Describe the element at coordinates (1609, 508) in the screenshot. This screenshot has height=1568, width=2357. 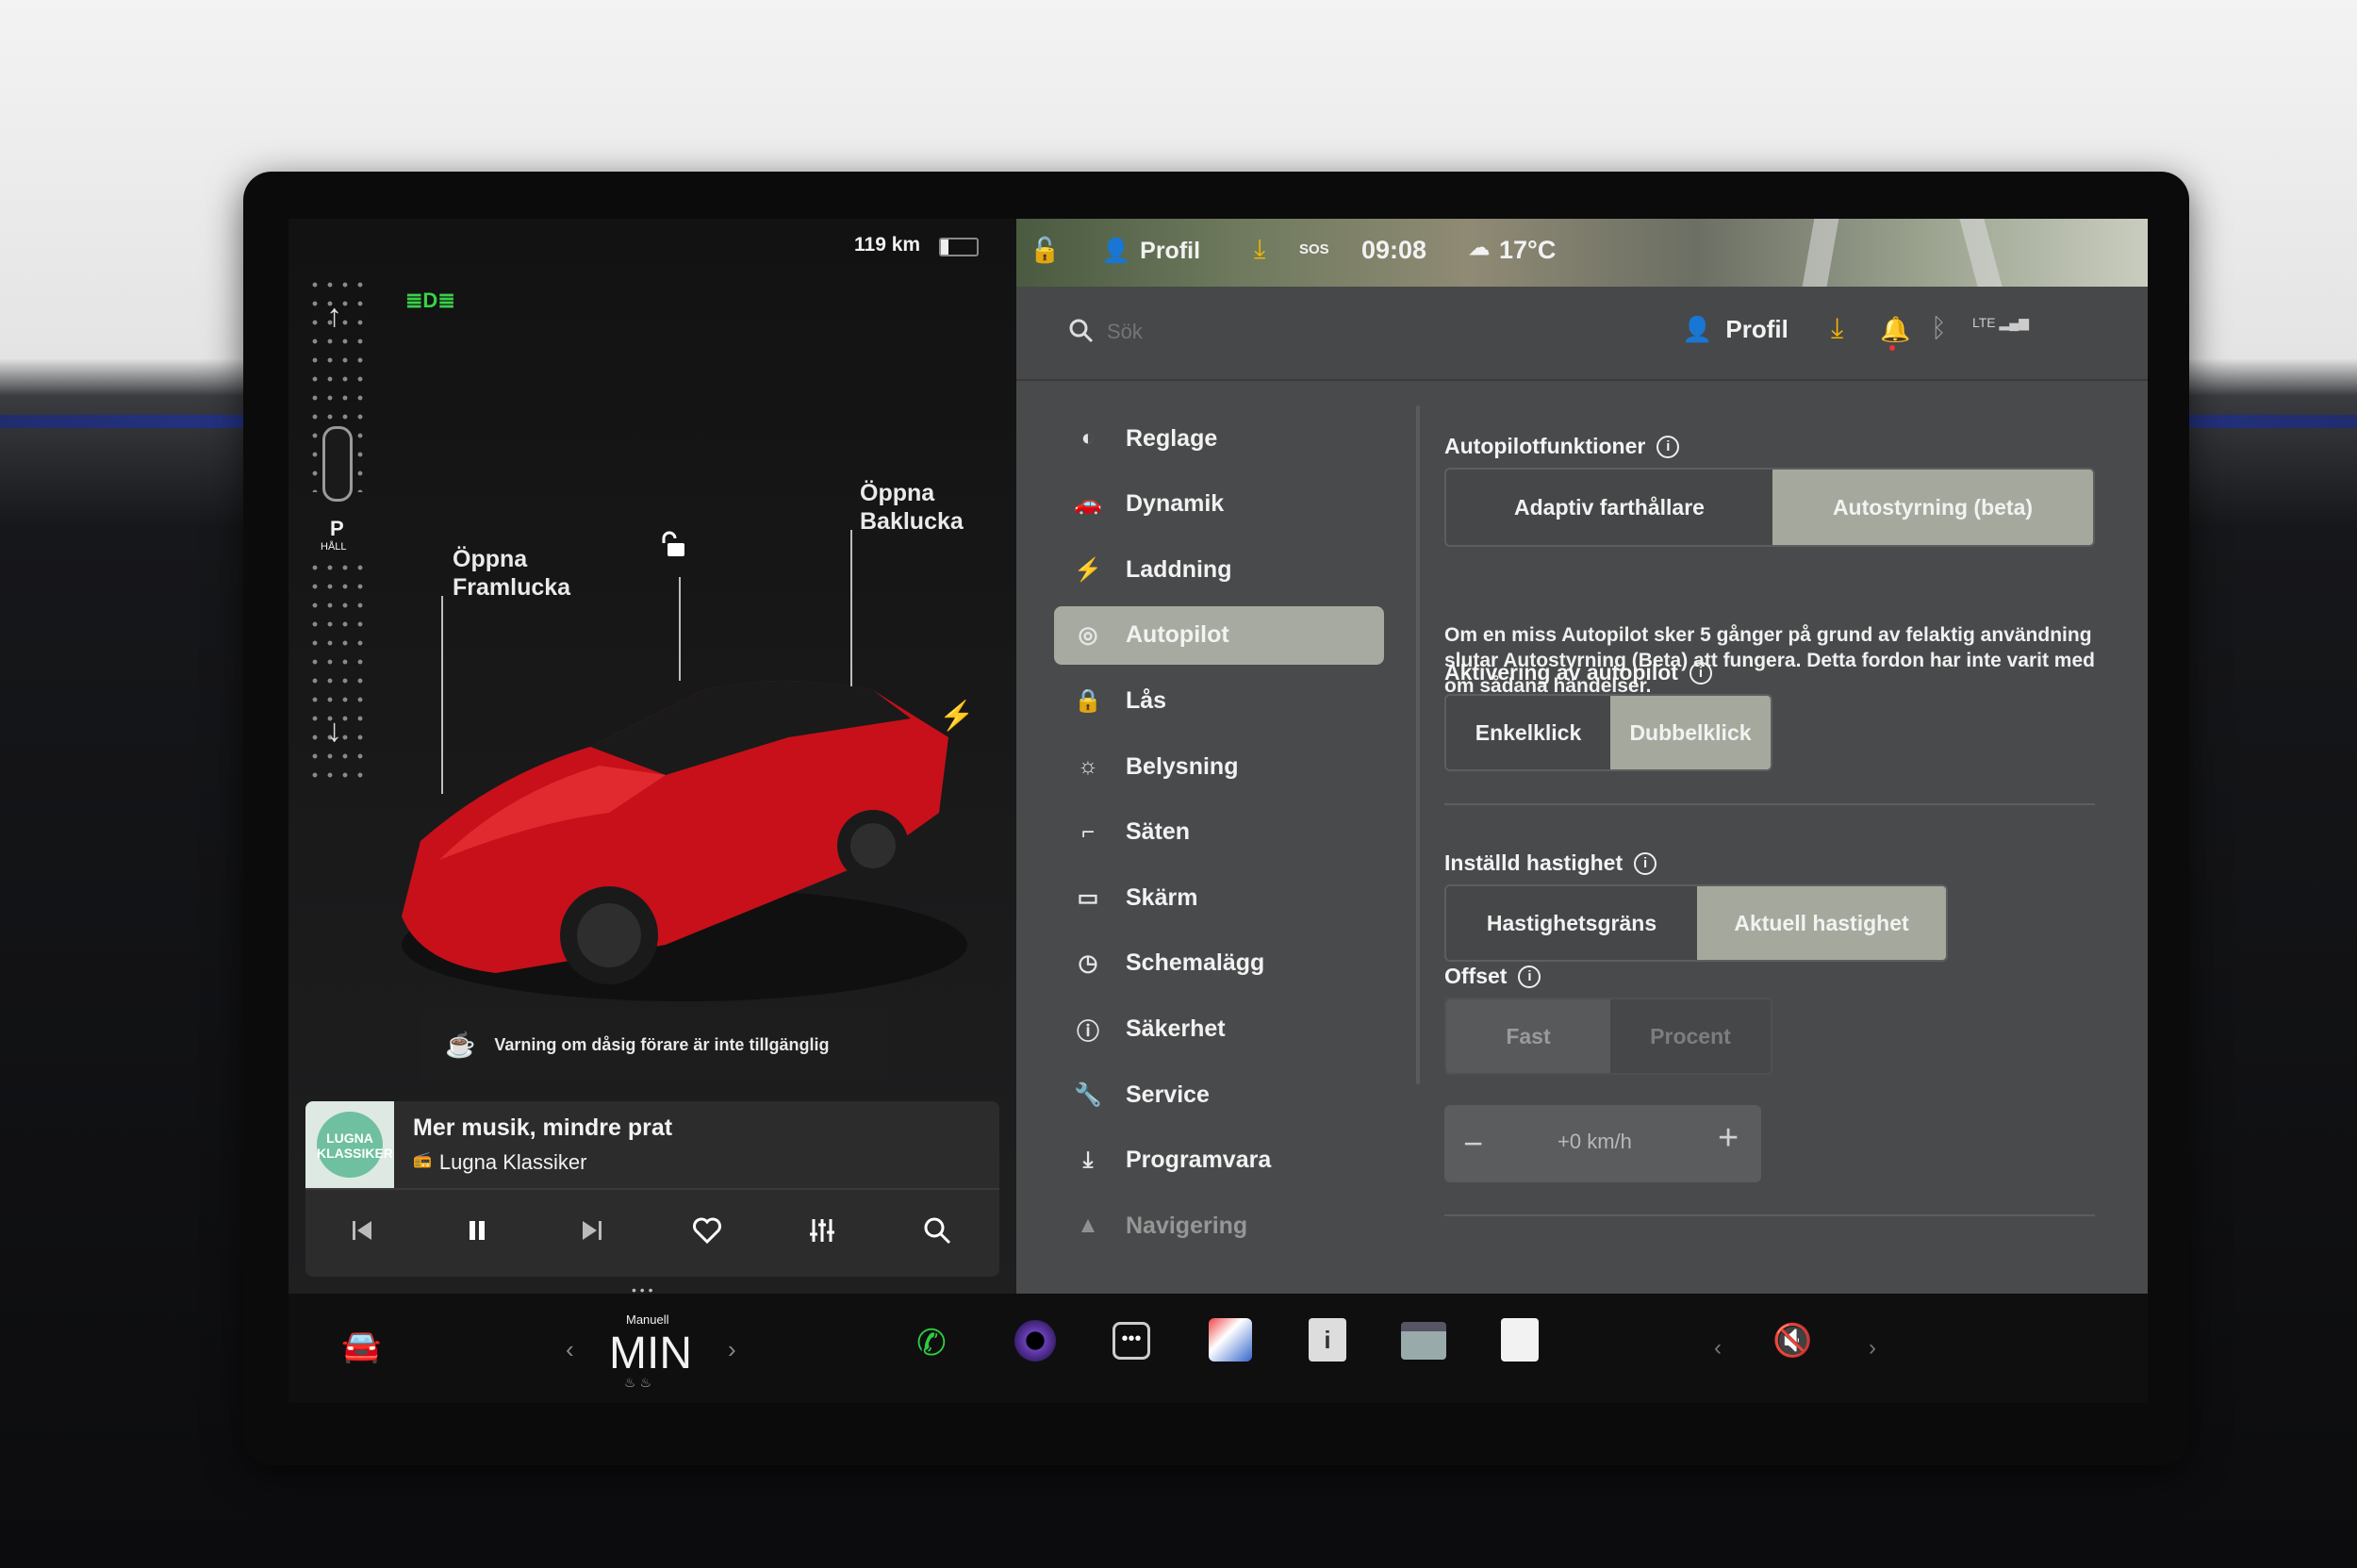
I see `adaptive-cruise-option: Adaptiv farthållare` at that location.